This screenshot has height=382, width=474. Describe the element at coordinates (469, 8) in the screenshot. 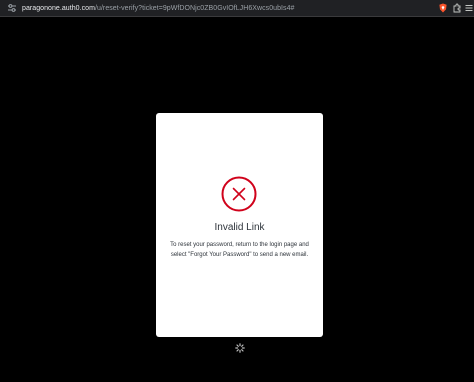

I see `menu-icon` at that location.